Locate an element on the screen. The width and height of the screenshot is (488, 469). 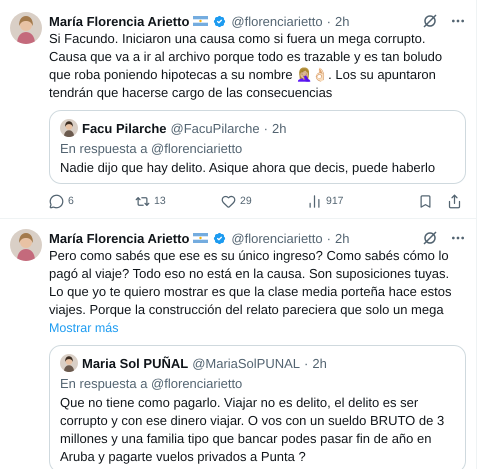
quoted-text: Que no tiene como pagarlo. Viajar no es delito, el delito es ser corrupto y con ese dinero viajar. O vos con un sueldo BRUTO de 3 millones y una familia tipo que bancar podes pasar fin de año en Aruba y pagarte vuelos privados a Punta ? is located at coordinates (253, 430).